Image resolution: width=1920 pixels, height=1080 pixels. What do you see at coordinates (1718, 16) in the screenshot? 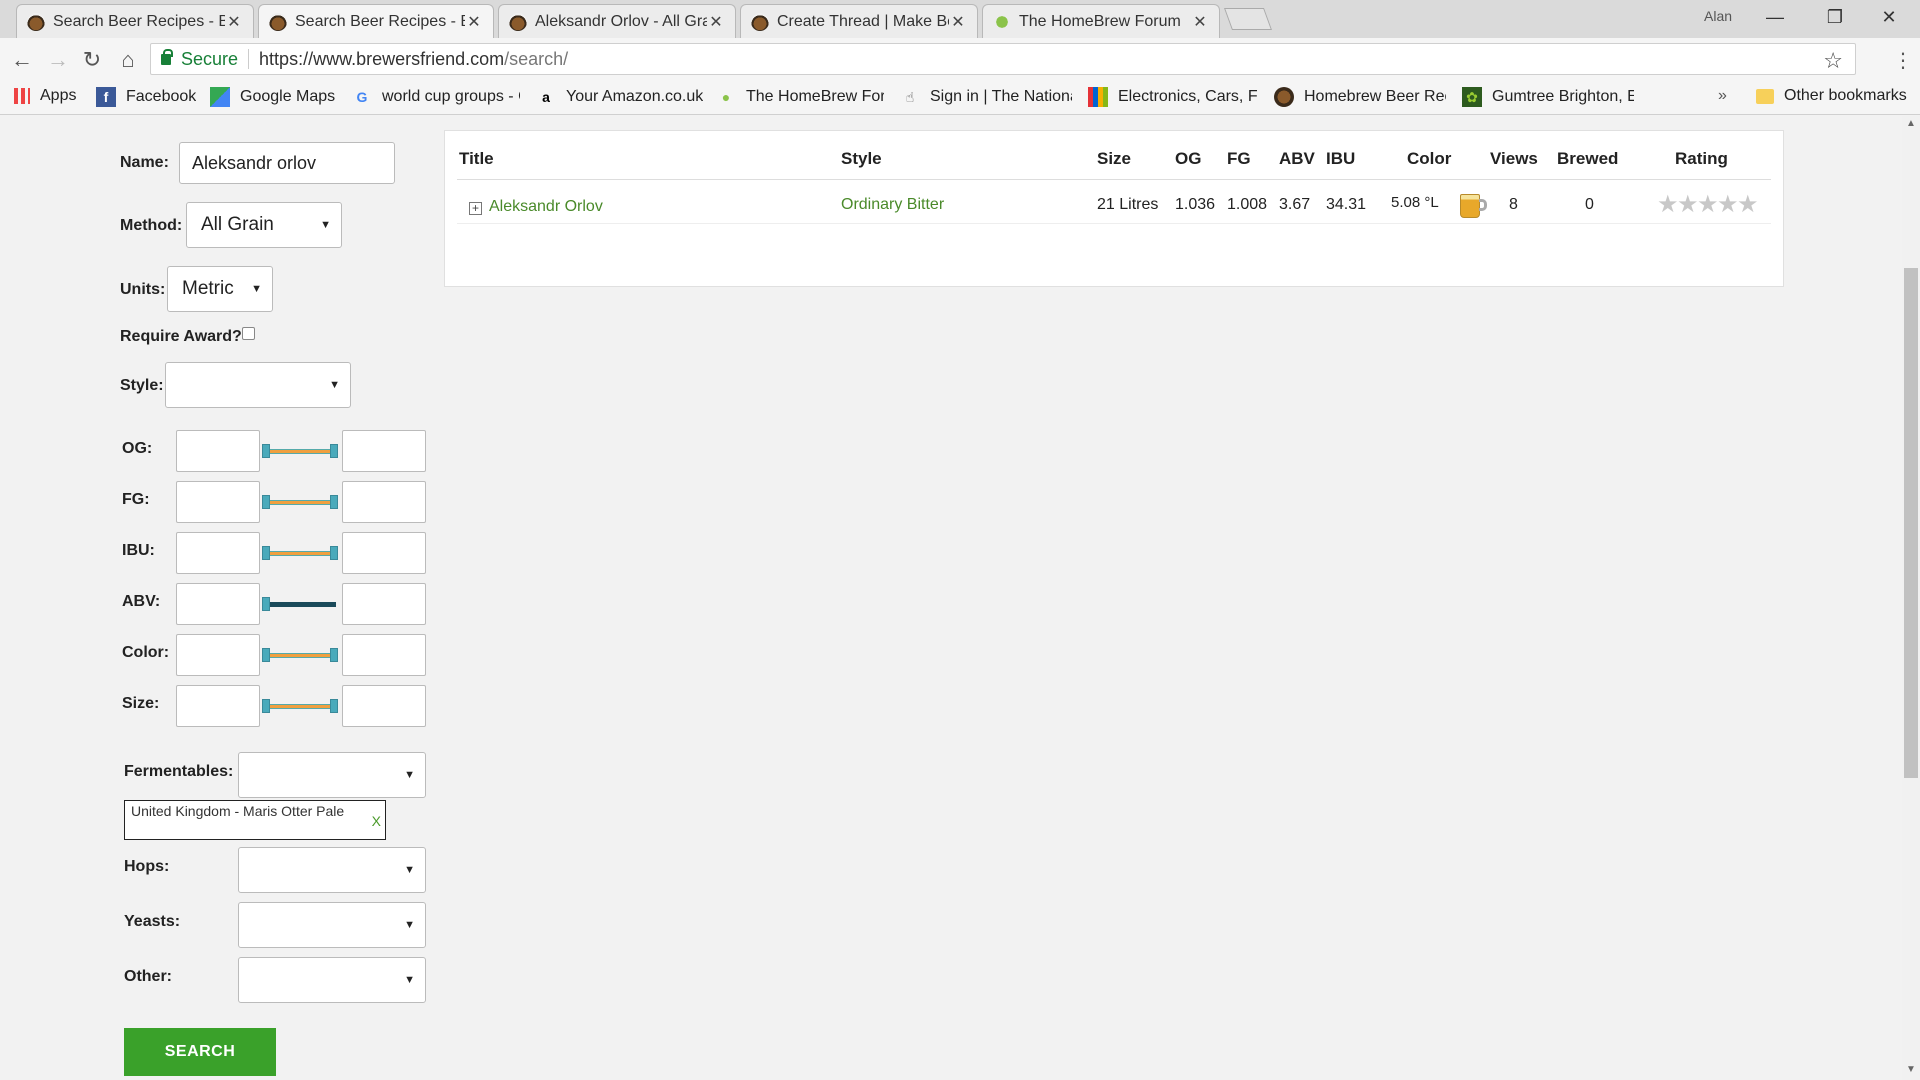
I see `profile-name: Alan` at bounding box center [1718, 16].